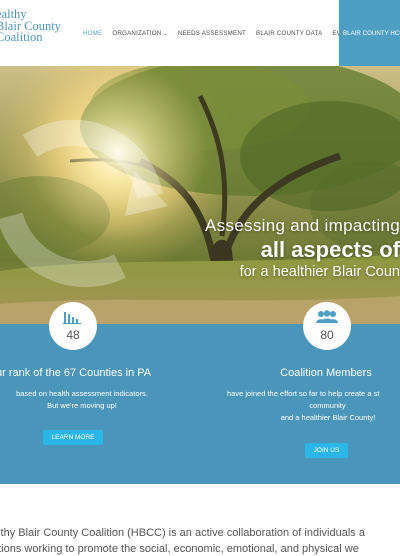  I want to click on rank-stat-circle: 48, so click(73, 326).